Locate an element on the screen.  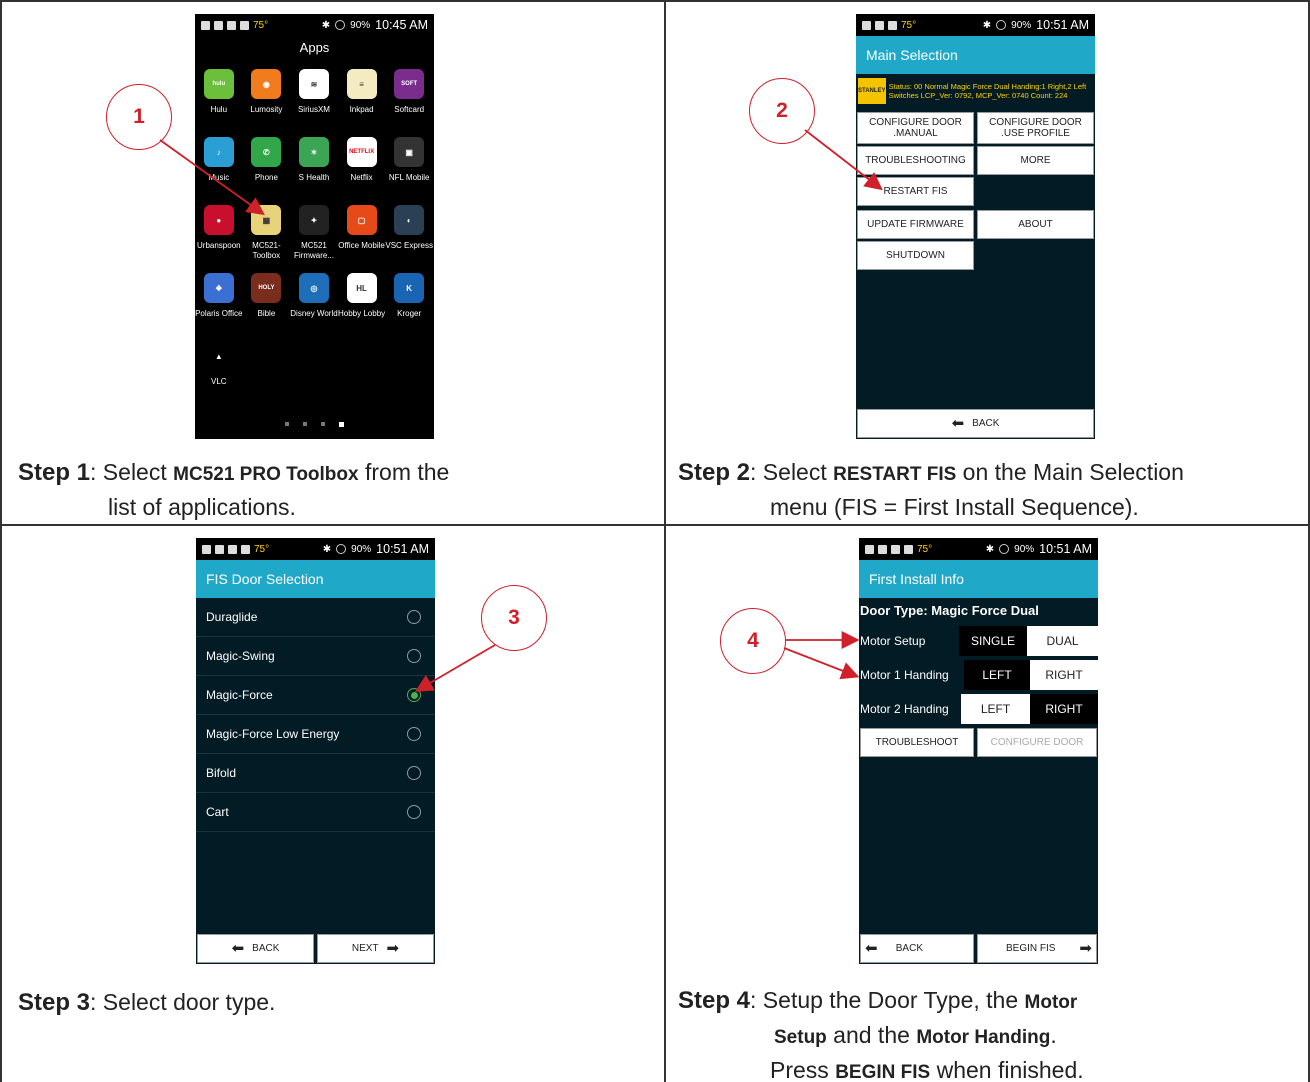
status-time: 10:45 AM is located at coordinates (401, 25).